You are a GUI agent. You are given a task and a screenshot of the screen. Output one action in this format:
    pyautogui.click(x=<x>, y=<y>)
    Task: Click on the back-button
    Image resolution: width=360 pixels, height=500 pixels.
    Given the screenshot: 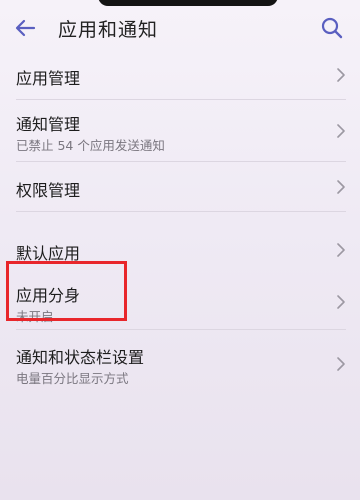 What is the action you would take?
    pyautogui.click(x=26, y=28)
    